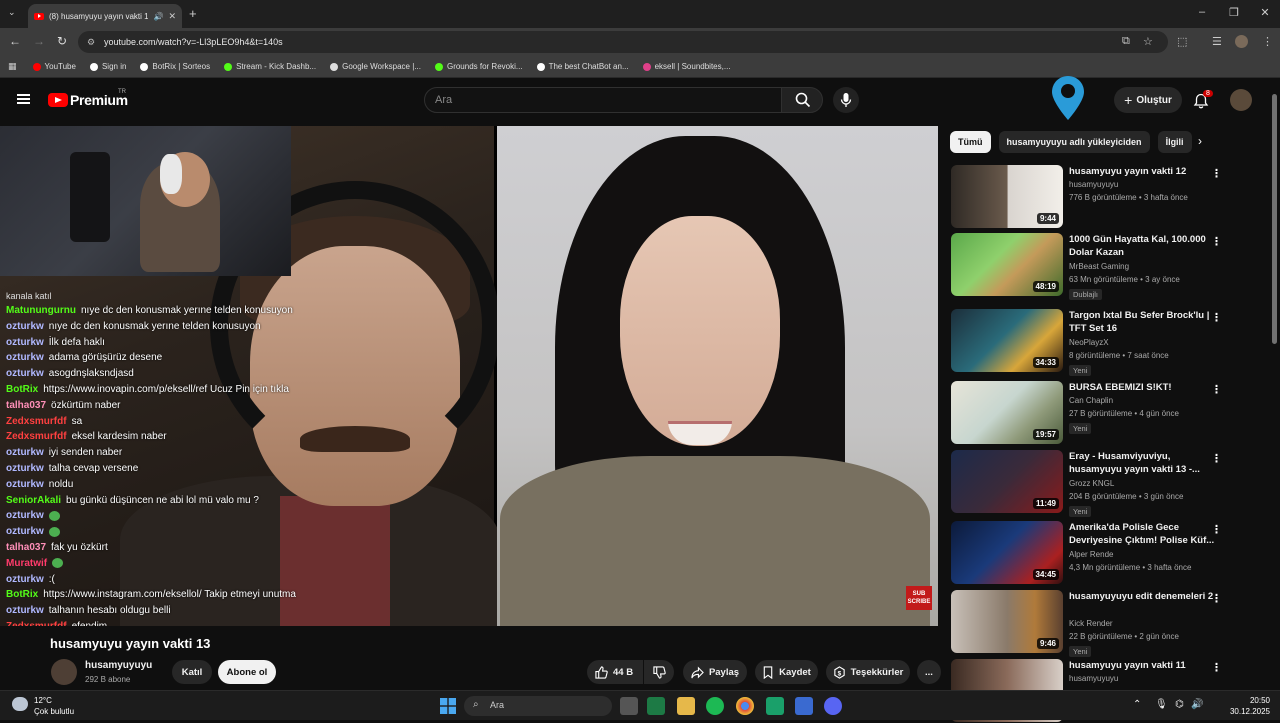 The height and width of the screenshot is (723, 1280). Describe the element at coordinates (1137, 704) in the screenshot. I see `show-hidden-icons: ⌃` at that location.